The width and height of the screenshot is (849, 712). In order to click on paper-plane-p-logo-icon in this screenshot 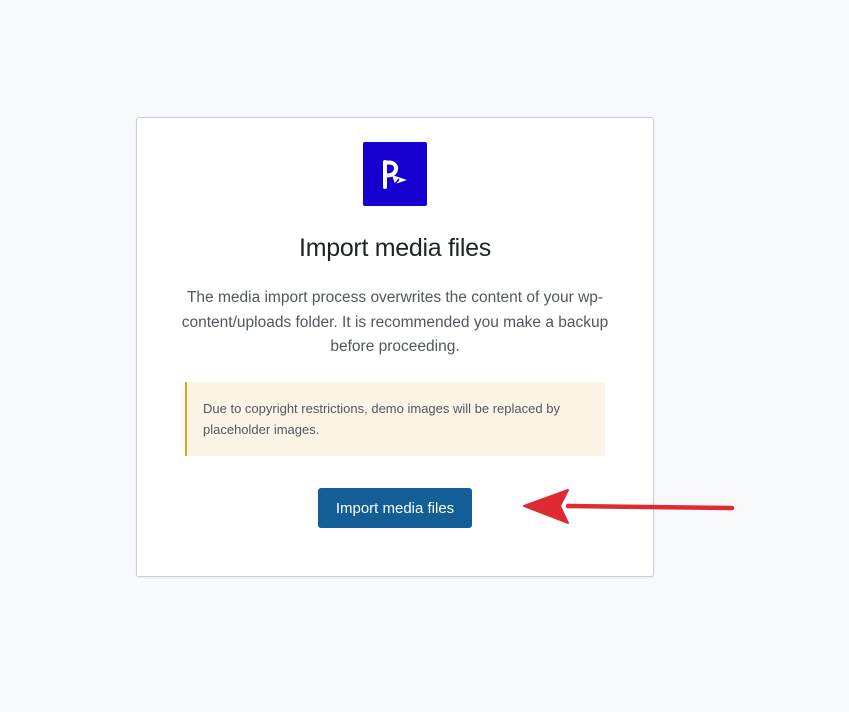, I will do `click(395, 174)`.